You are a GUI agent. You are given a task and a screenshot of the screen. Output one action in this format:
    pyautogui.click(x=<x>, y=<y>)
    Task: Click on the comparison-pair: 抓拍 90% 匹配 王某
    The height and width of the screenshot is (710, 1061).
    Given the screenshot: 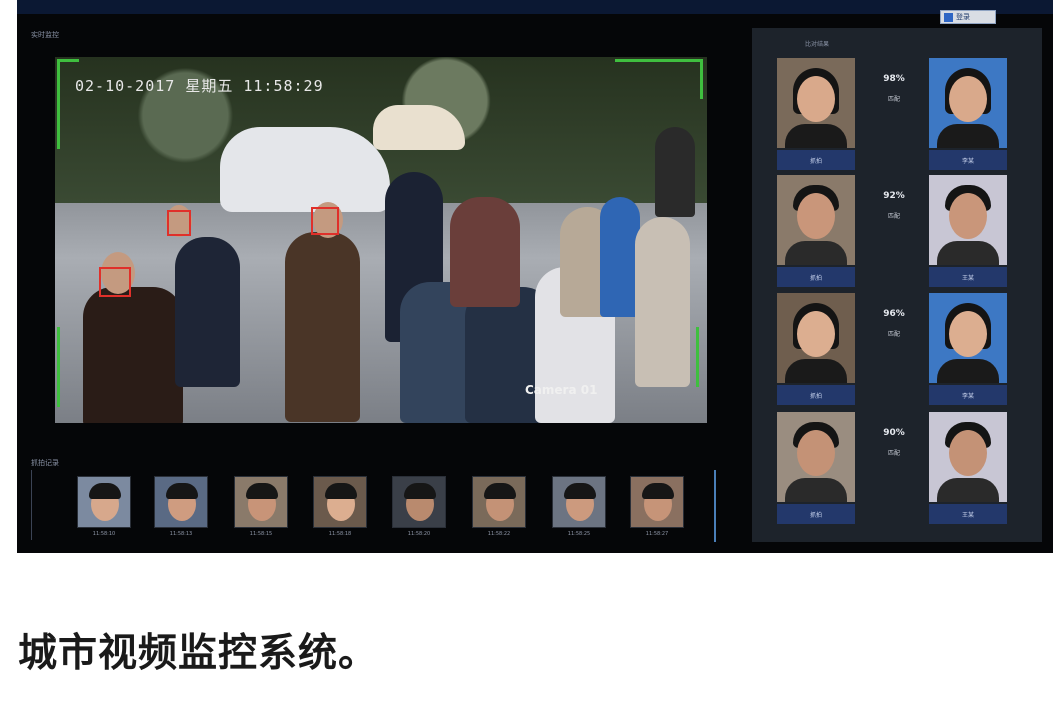 What is the action you would take?
    pyautogui.click(x=892, y=468)
    